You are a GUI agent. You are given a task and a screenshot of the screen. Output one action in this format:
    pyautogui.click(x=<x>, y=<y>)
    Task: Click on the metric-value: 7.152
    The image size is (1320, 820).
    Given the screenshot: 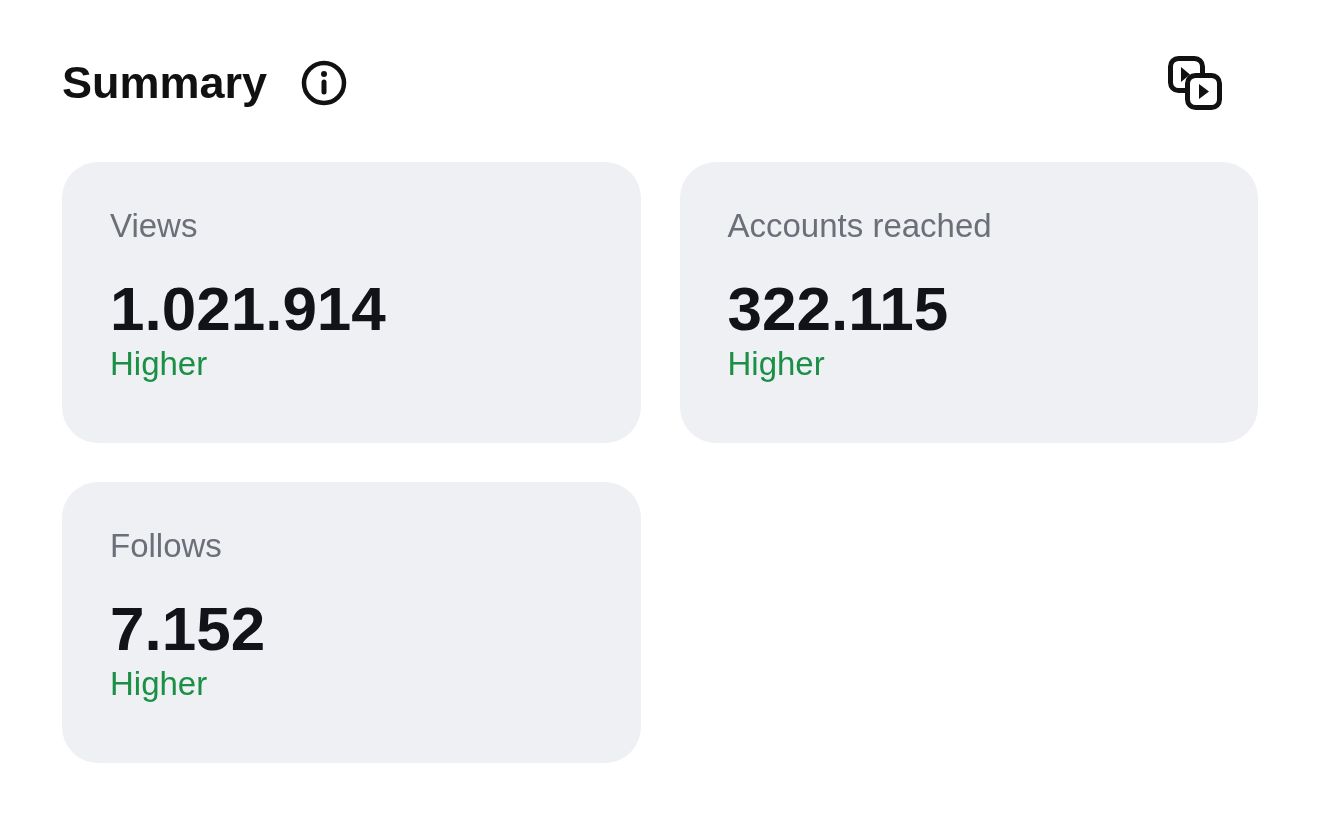 What is the action you would take?
    pyautogui.click(x=188, y=629)
    